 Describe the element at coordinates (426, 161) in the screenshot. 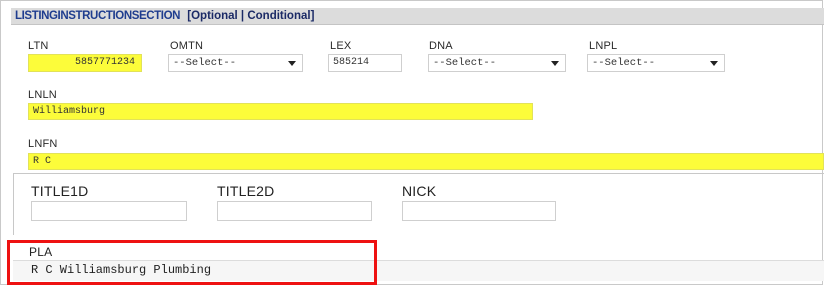

I see `lnfn-input: R C` at that location.